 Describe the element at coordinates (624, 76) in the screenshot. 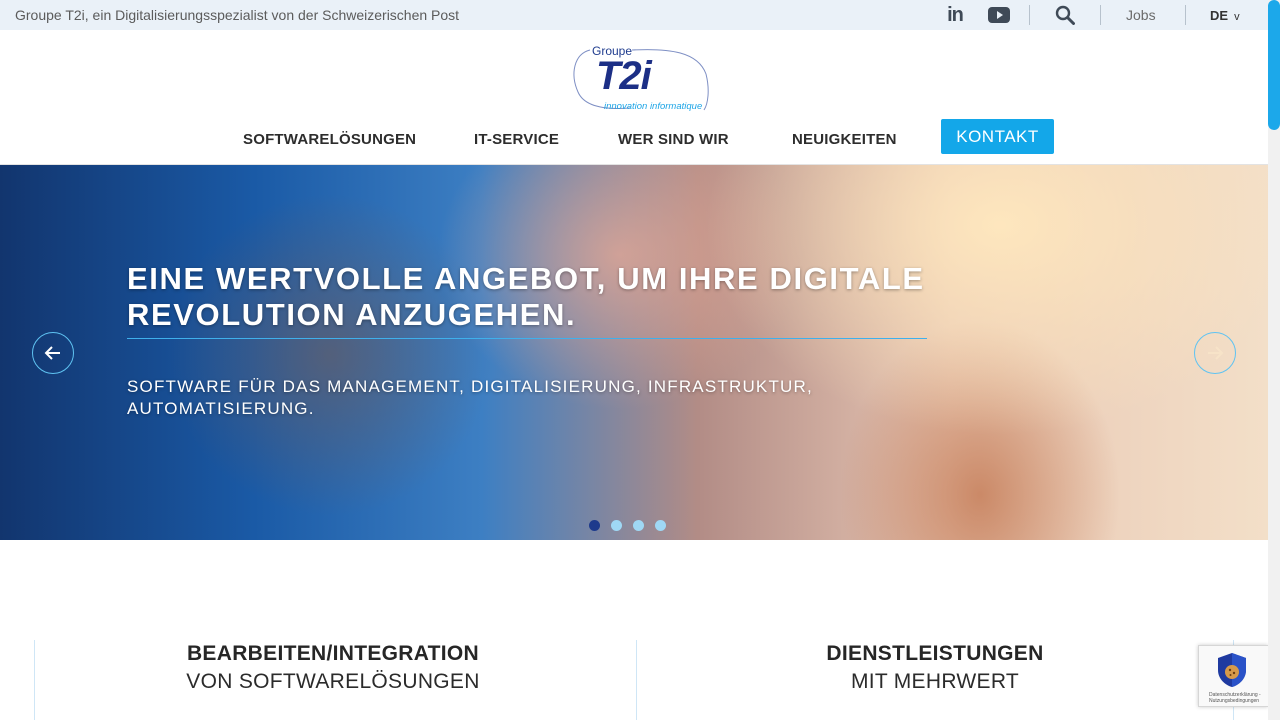

I see `logo-name: T2i` at that location.